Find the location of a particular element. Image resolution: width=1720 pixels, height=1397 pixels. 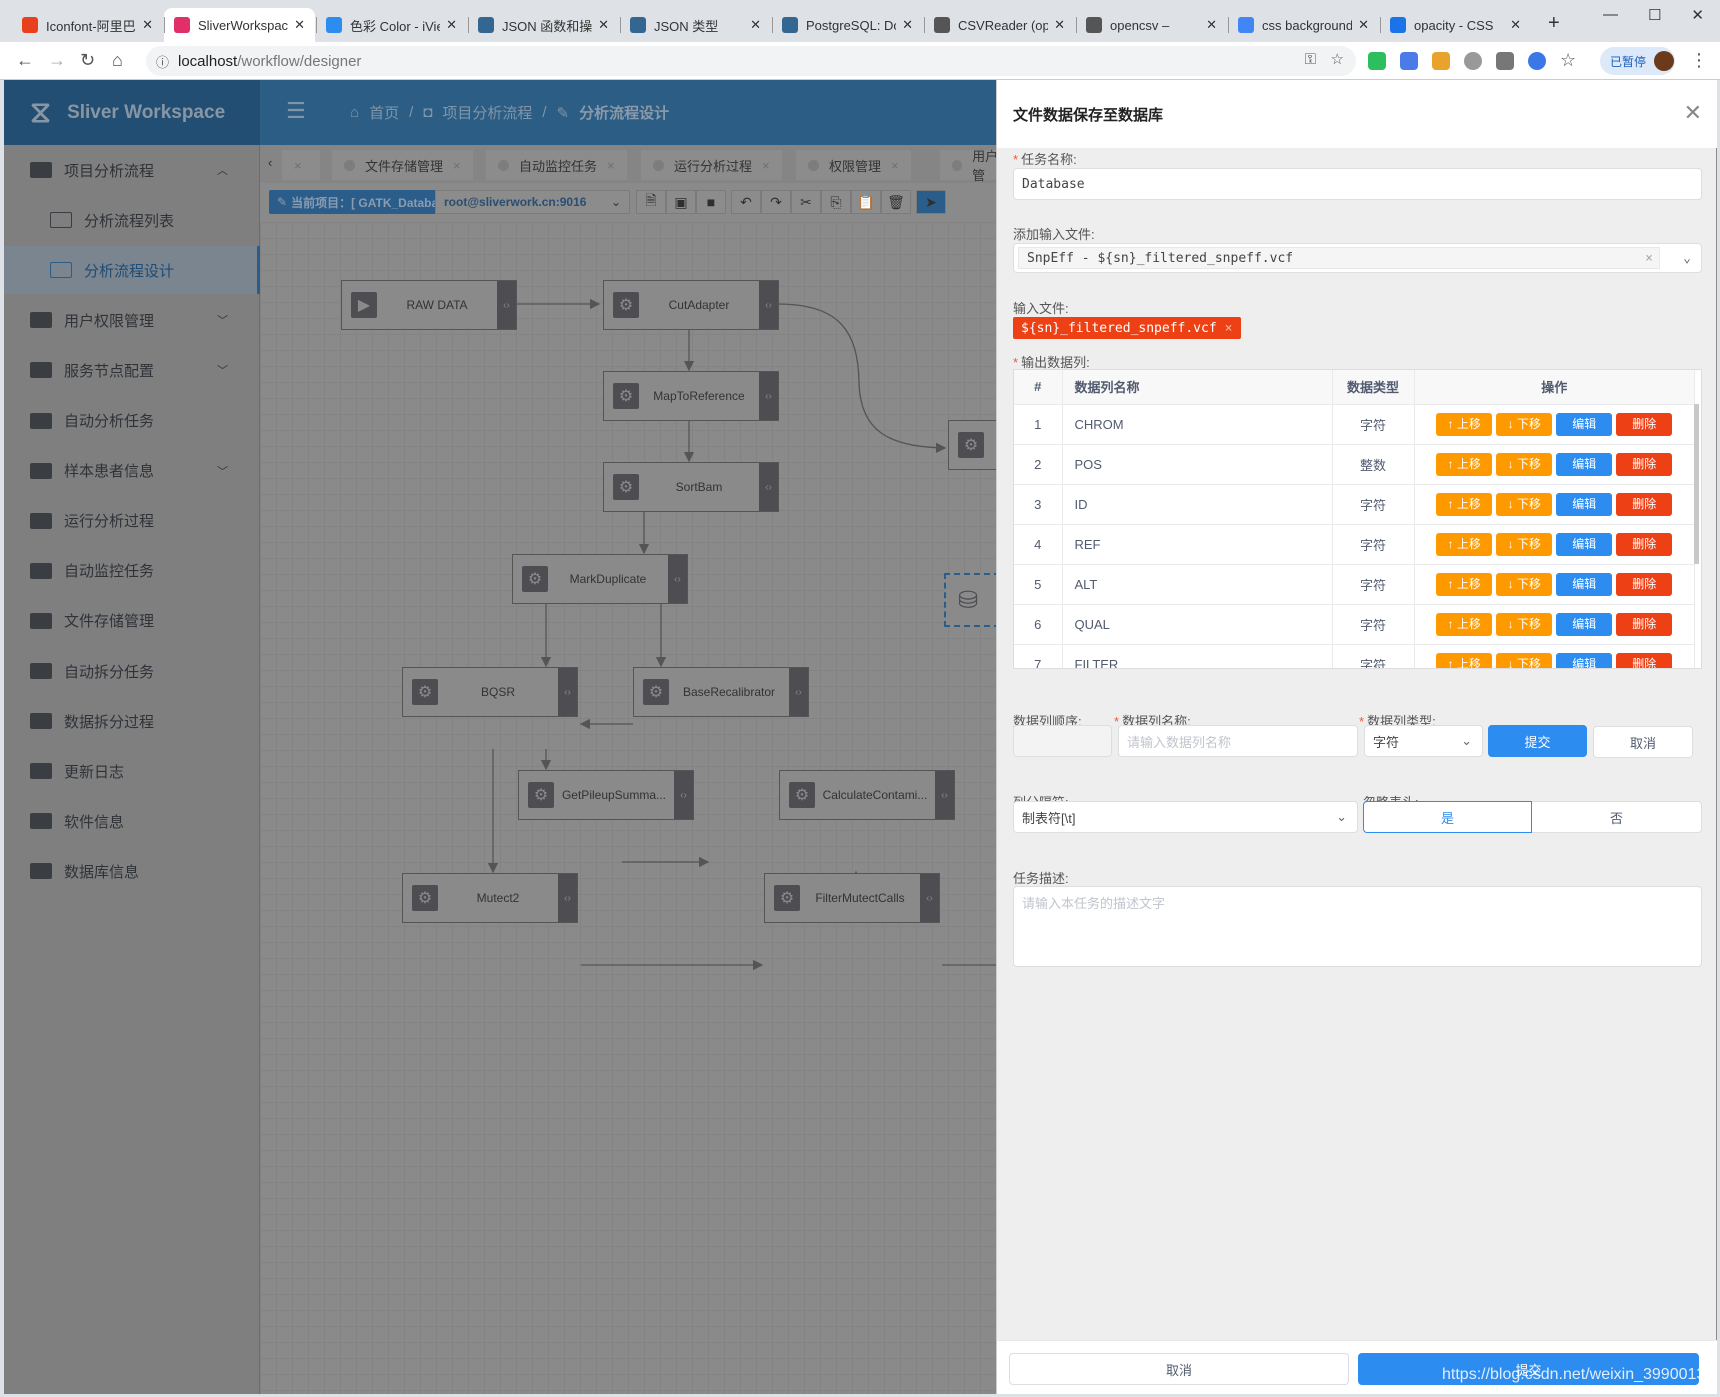

star-extension-icon: ☆ is located at coordinates (1568, 60).